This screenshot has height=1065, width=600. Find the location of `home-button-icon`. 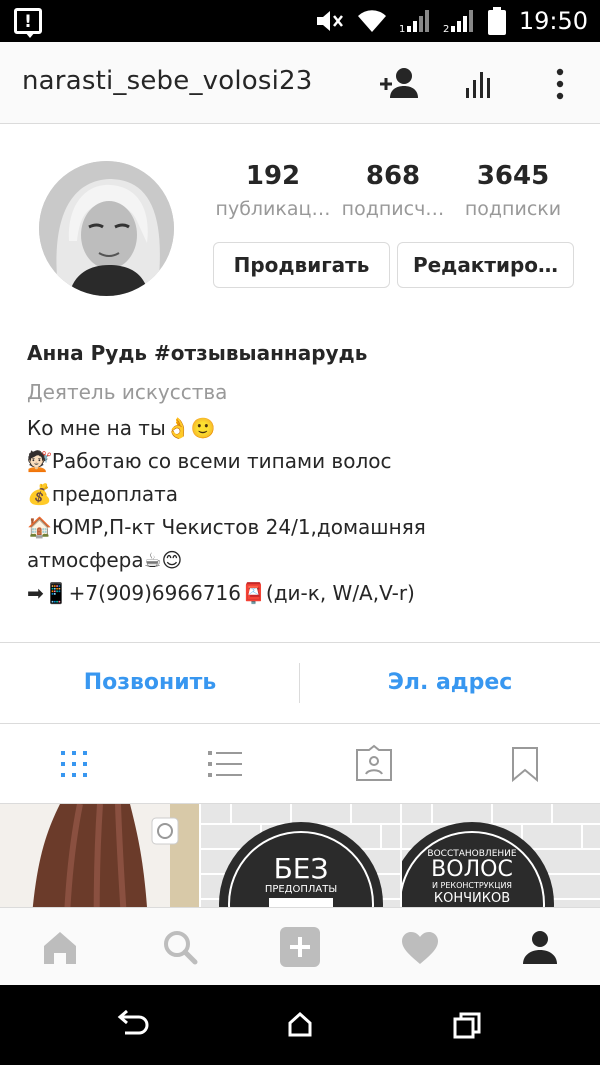

home-button-icon is located at coordinates (300, 1025).